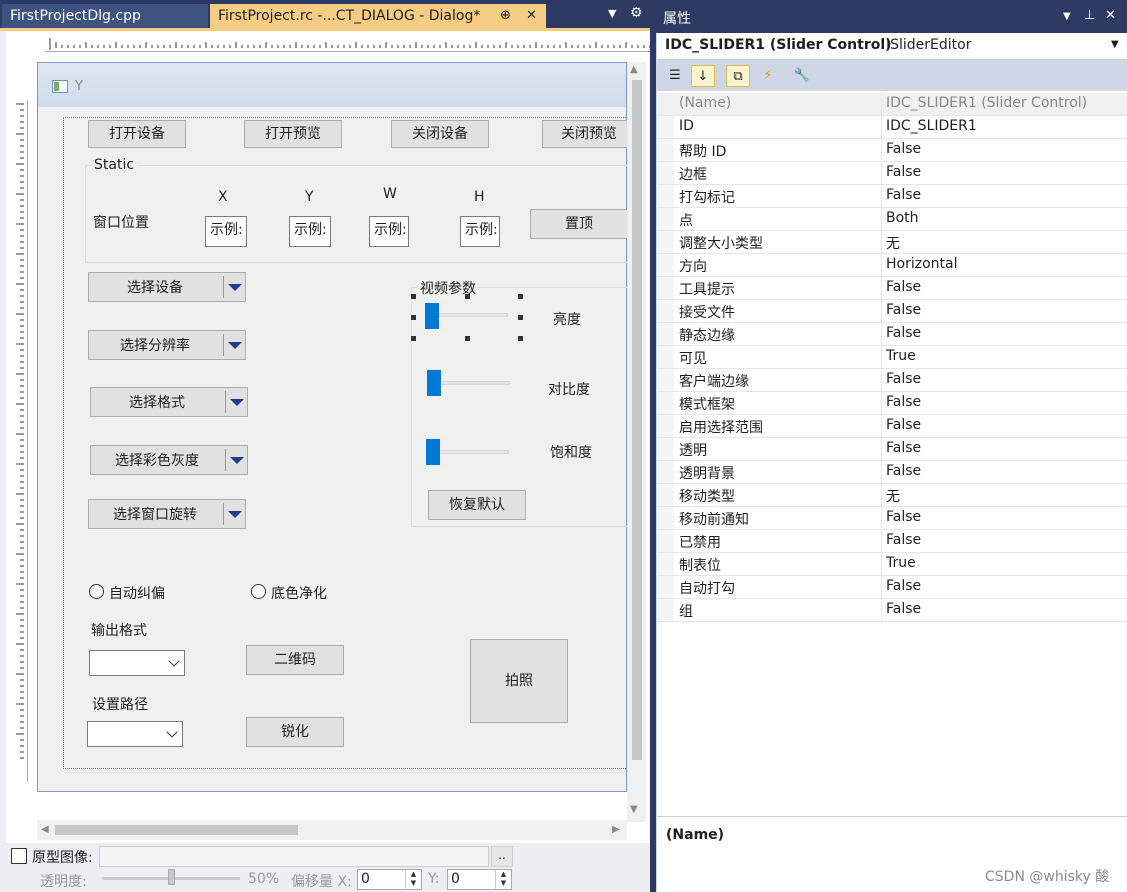 Image resolution: width=1127 pixels, height=892 pixels. Describe the element at coordinates (505, 16) in the screenshot. I see `pin-icon: ⊕` at that location.